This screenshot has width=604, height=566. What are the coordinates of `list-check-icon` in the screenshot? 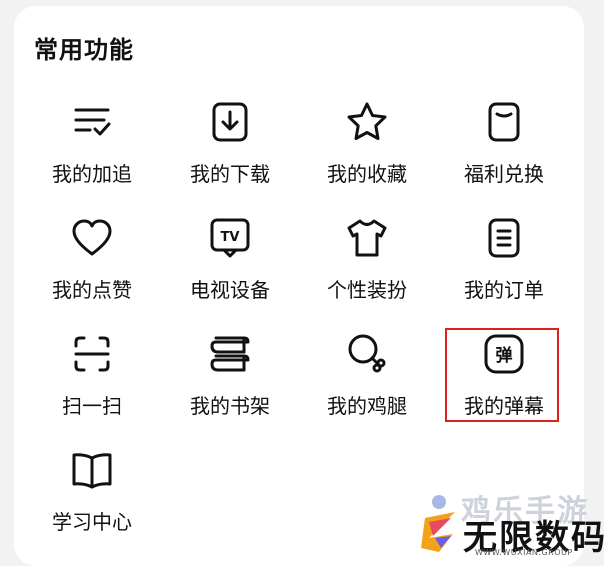 It's located at (92, 122).